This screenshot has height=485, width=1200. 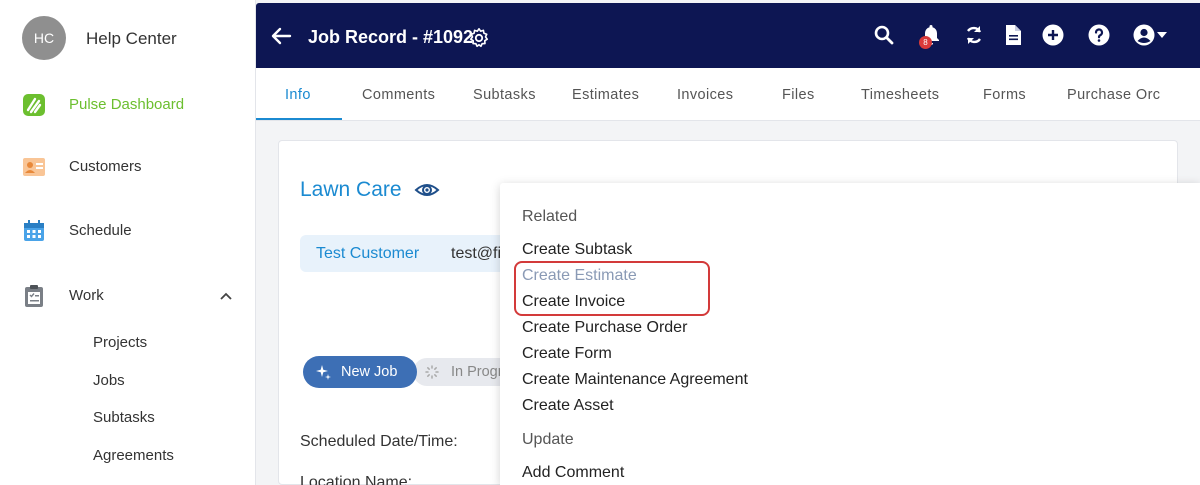 I want to click on sidebar-subitem-jobs: Jobs, so click(x=109, y=380).